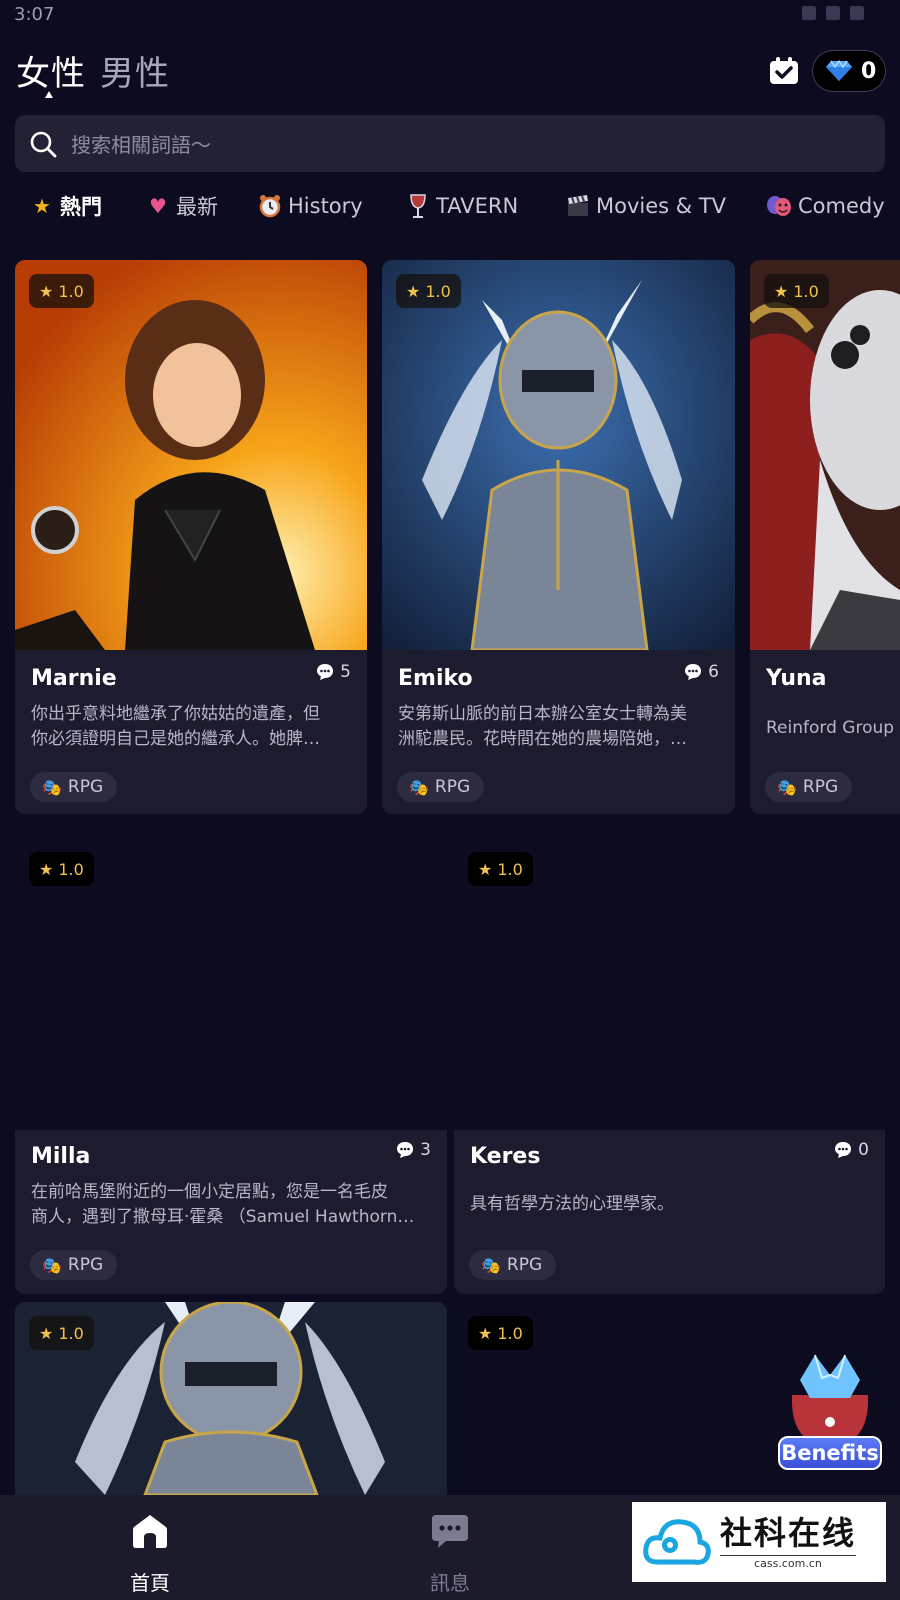 This screenshot has width=900, height=1600. I want to click on calendar-check-icon, so click(784, 71).